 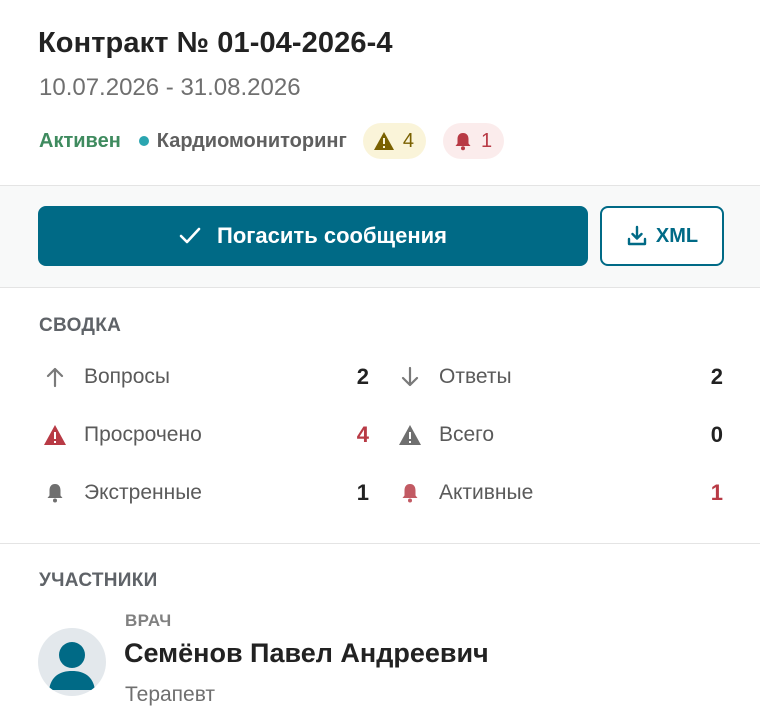 What do you see at coordinates (637, 235) in the screenshot?
I see `download-icon` at bounding box center [637, 235].